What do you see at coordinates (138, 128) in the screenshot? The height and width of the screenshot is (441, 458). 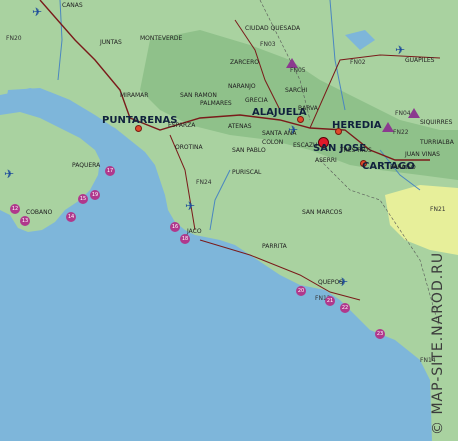 I see `city-marker-puntarenas` at bounding box center [138, 128].